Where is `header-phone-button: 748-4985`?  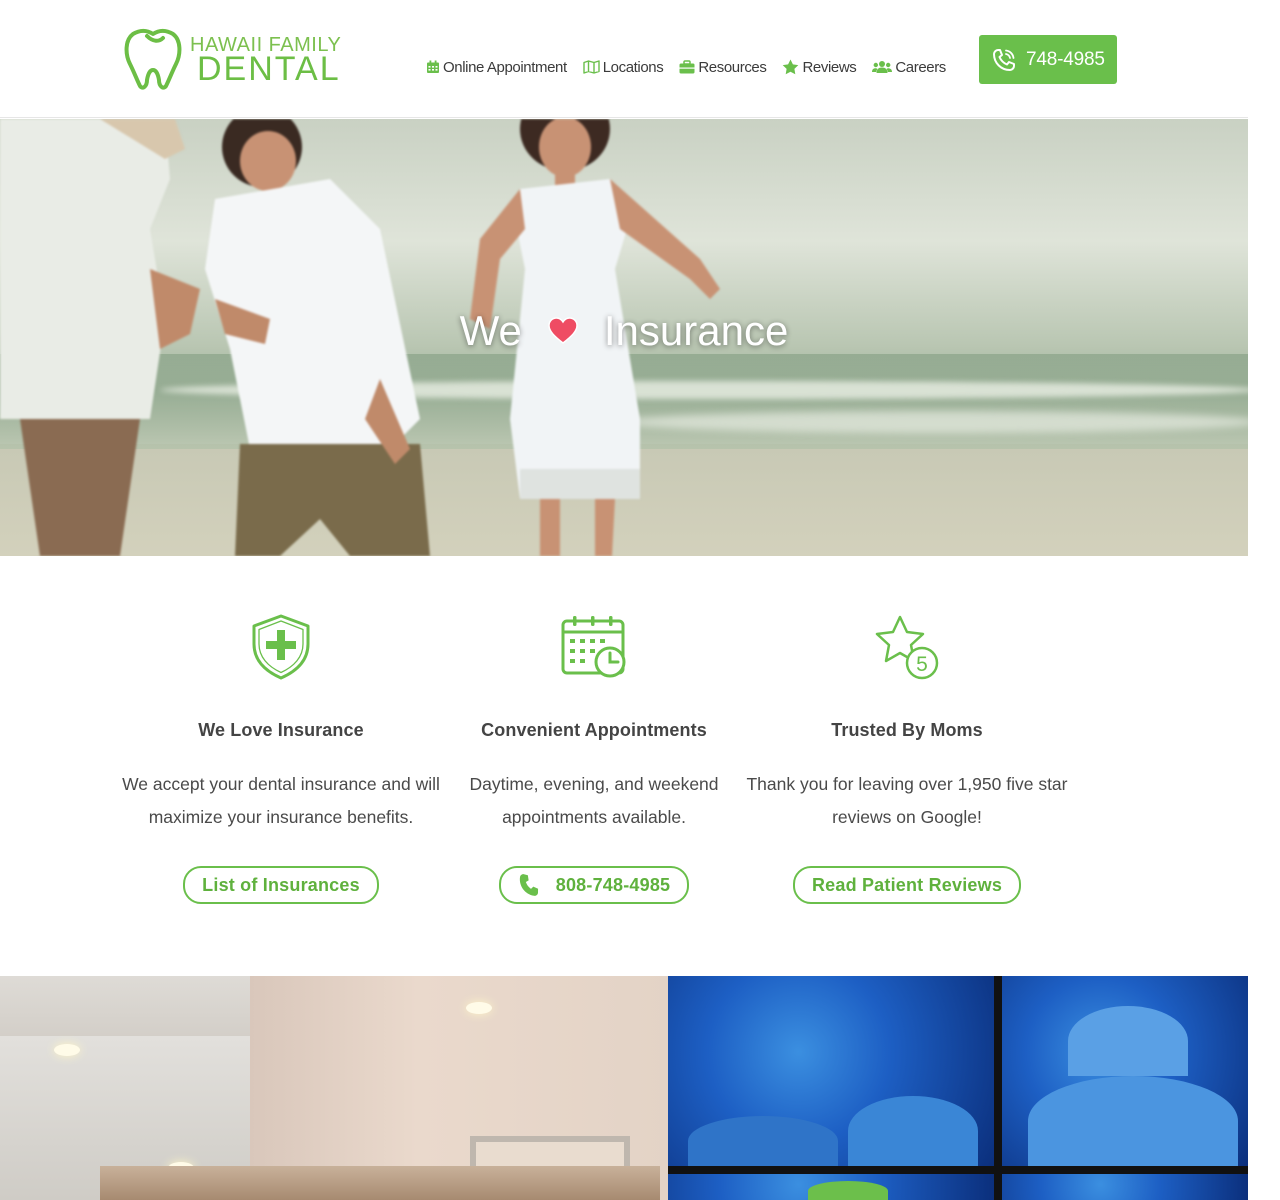 header-phone-button: 748-4985 is located at coordinates (1048, 59).